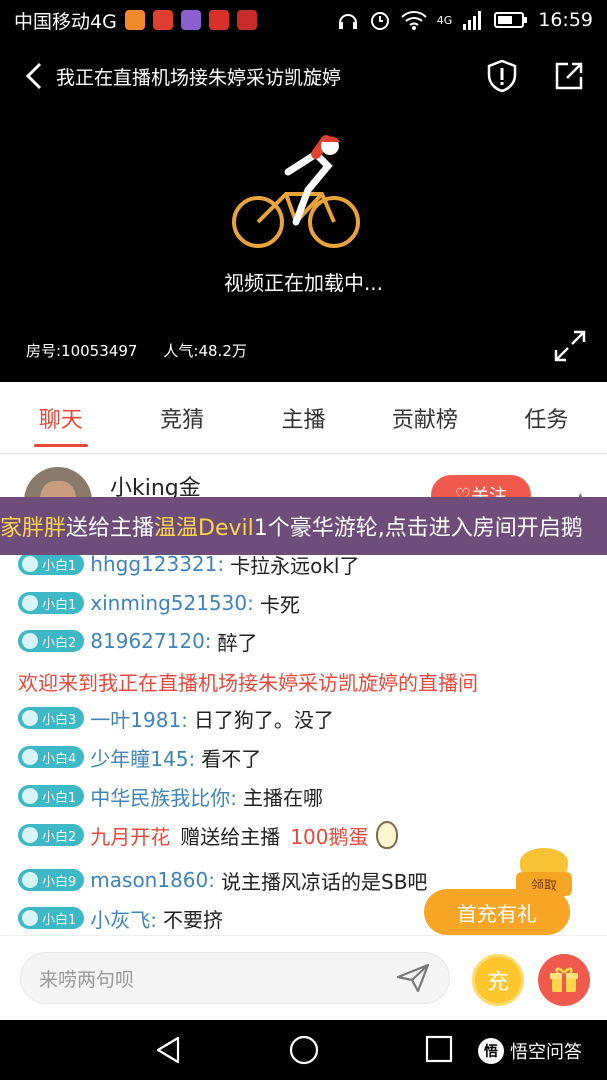 The image size is (607, 1080). What do you see at coordinates (172, 603) in the screenshot?
I see `chat-user: xinming521530:` at bounding box center [172, 603].